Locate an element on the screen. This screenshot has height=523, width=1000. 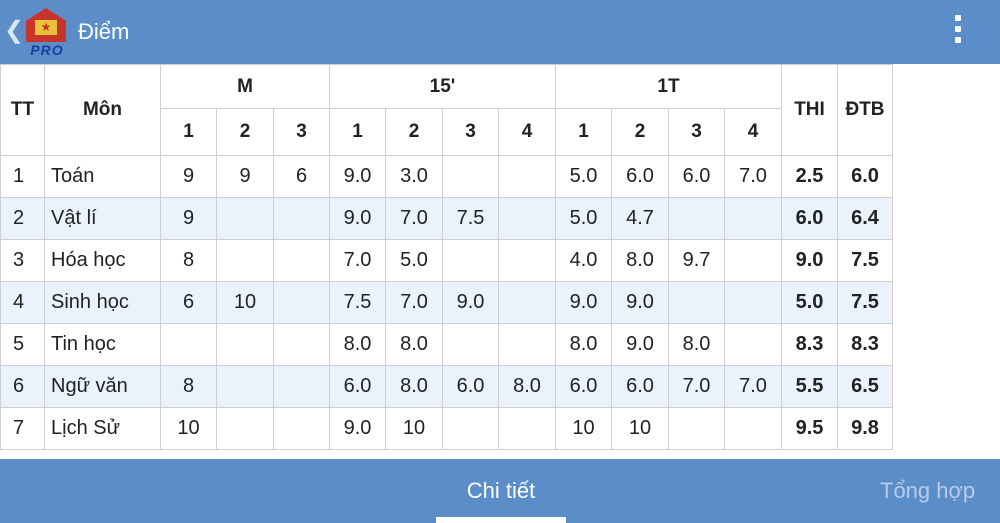
subheader-m-1: 1 is located at coordinates (188, 132).